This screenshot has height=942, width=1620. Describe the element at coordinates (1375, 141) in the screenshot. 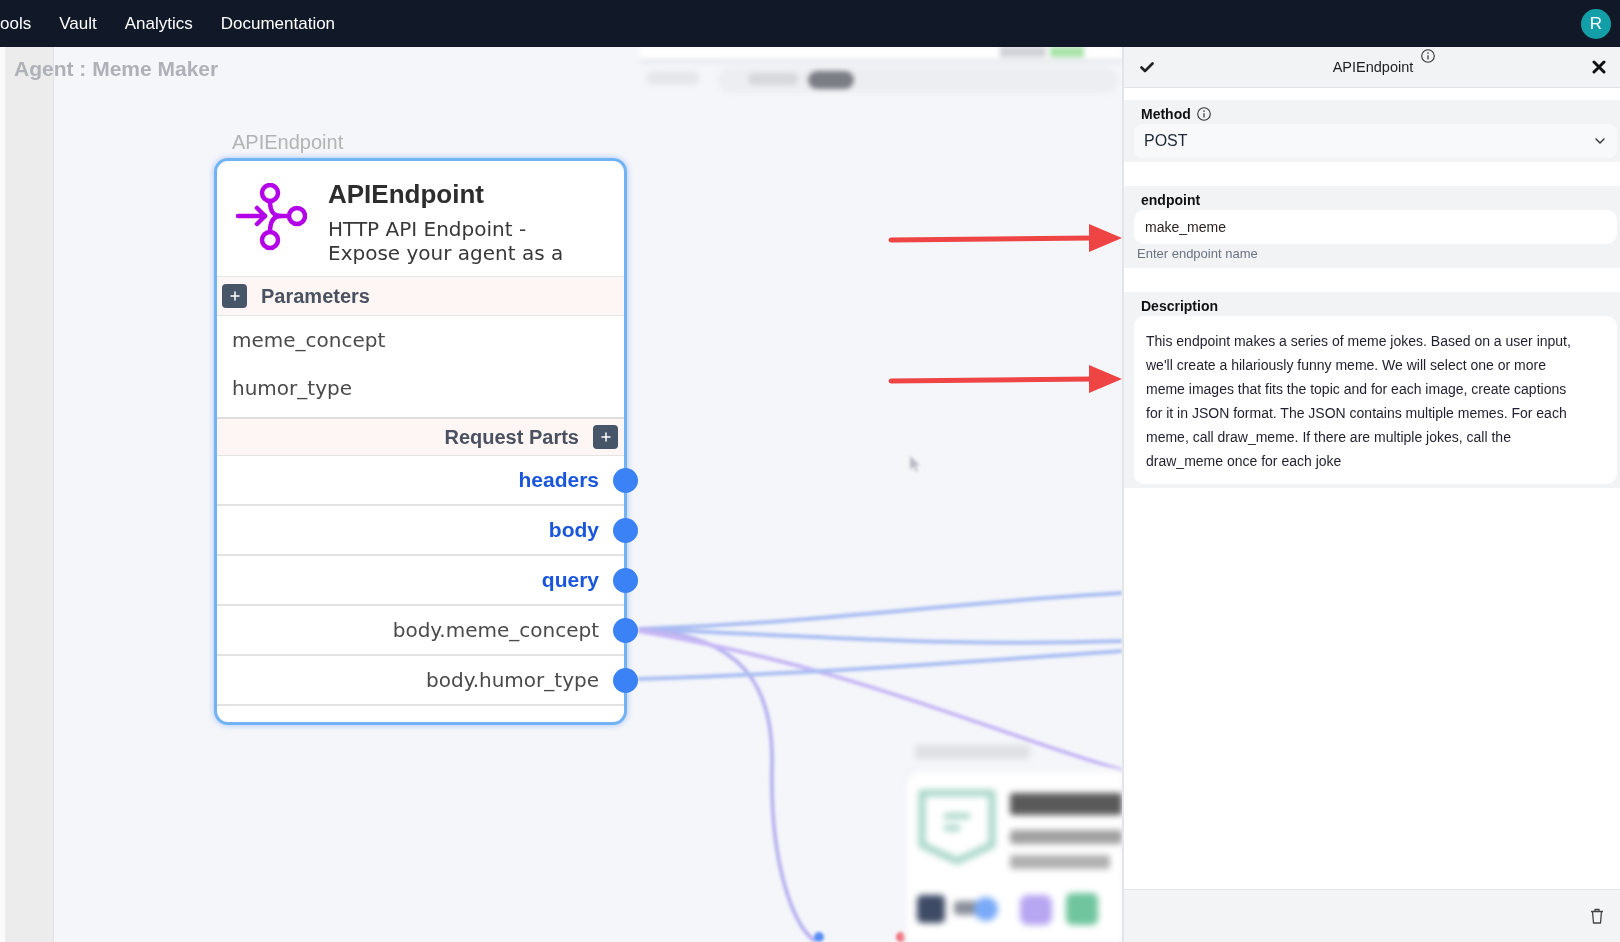

I see `method-select: POST` at that location.